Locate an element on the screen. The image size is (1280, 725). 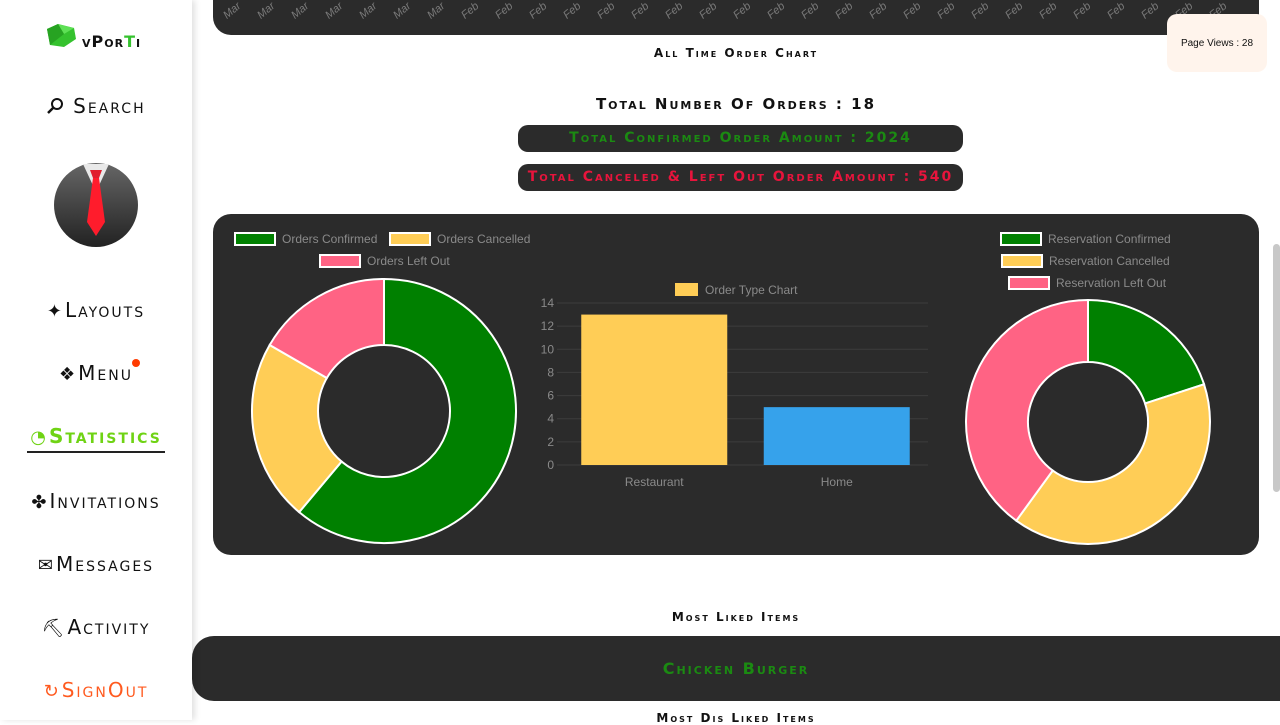
sidebar-item-search: Search is located at coordinates (96, 106).